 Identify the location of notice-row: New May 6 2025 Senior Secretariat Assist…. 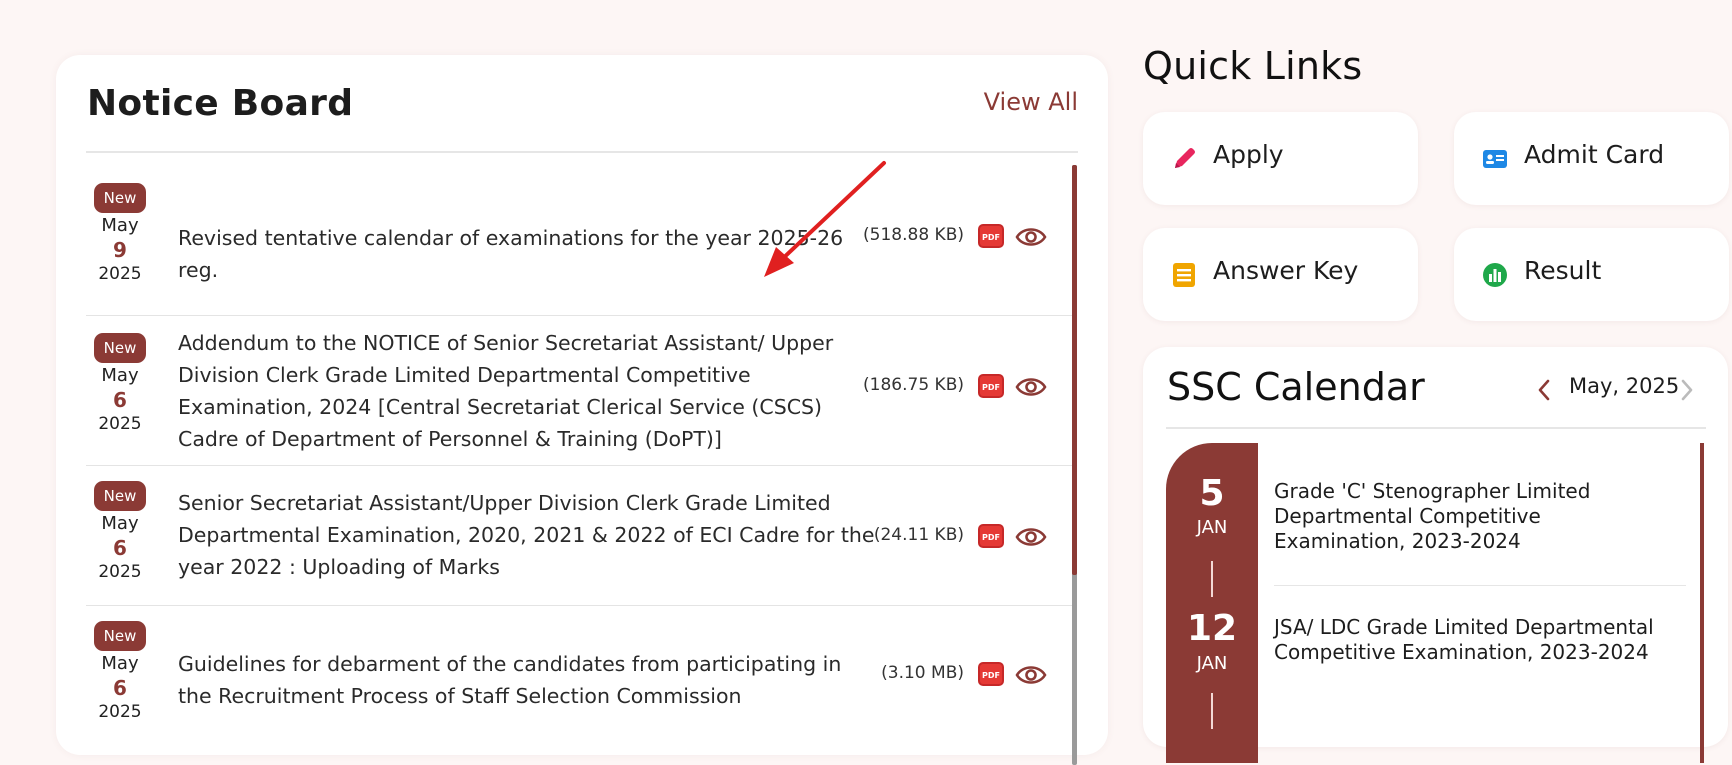
(579, 535).